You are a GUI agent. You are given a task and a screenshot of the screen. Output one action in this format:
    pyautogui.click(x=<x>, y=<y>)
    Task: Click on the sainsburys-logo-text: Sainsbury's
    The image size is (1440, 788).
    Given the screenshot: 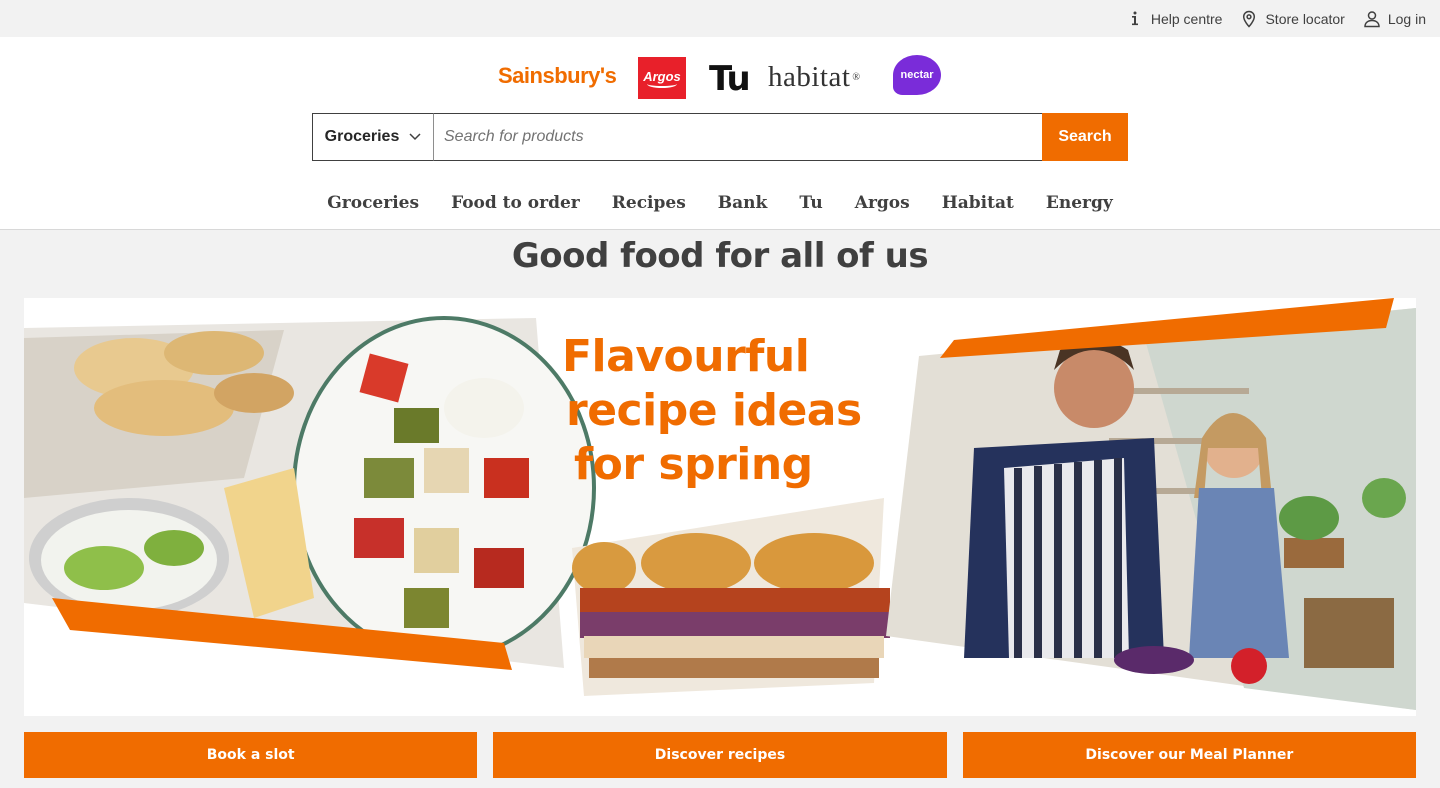 What is the action you would take?
    pyautogui.click(x=557, y=75)
    